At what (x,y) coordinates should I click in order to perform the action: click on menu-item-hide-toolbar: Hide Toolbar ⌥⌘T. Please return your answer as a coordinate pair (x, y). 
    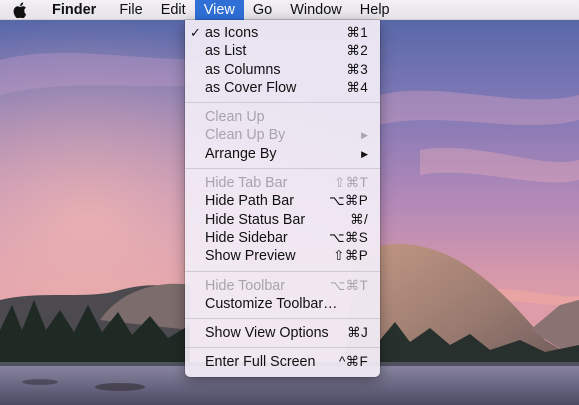
    Looking at the image, I should click on (282, 286).